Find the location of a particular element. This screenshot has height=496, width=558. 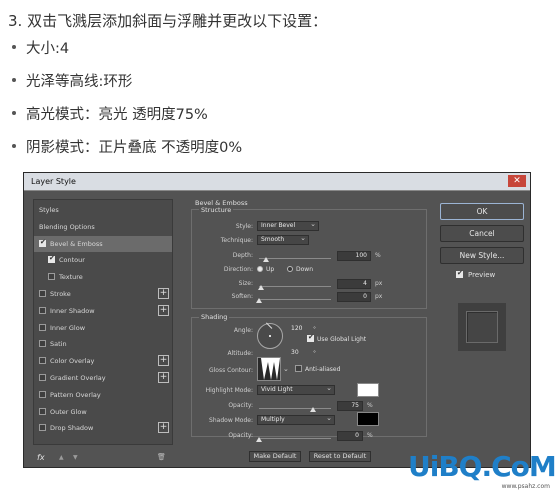

size-slider is located at coordinates (295, 286).